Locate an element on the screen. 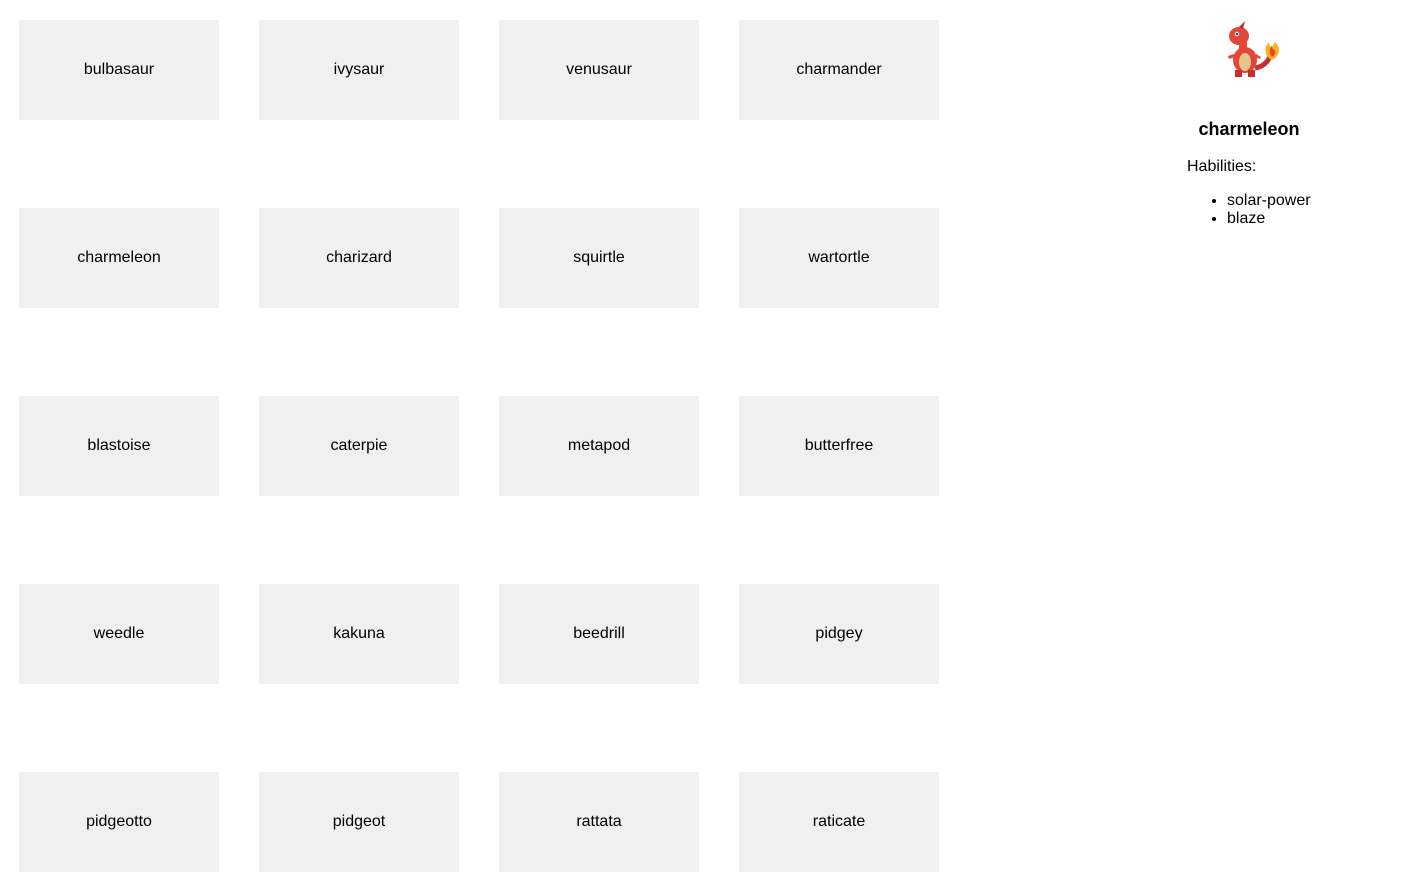  ability-item: blaze is located at coordinates (1307, 219).